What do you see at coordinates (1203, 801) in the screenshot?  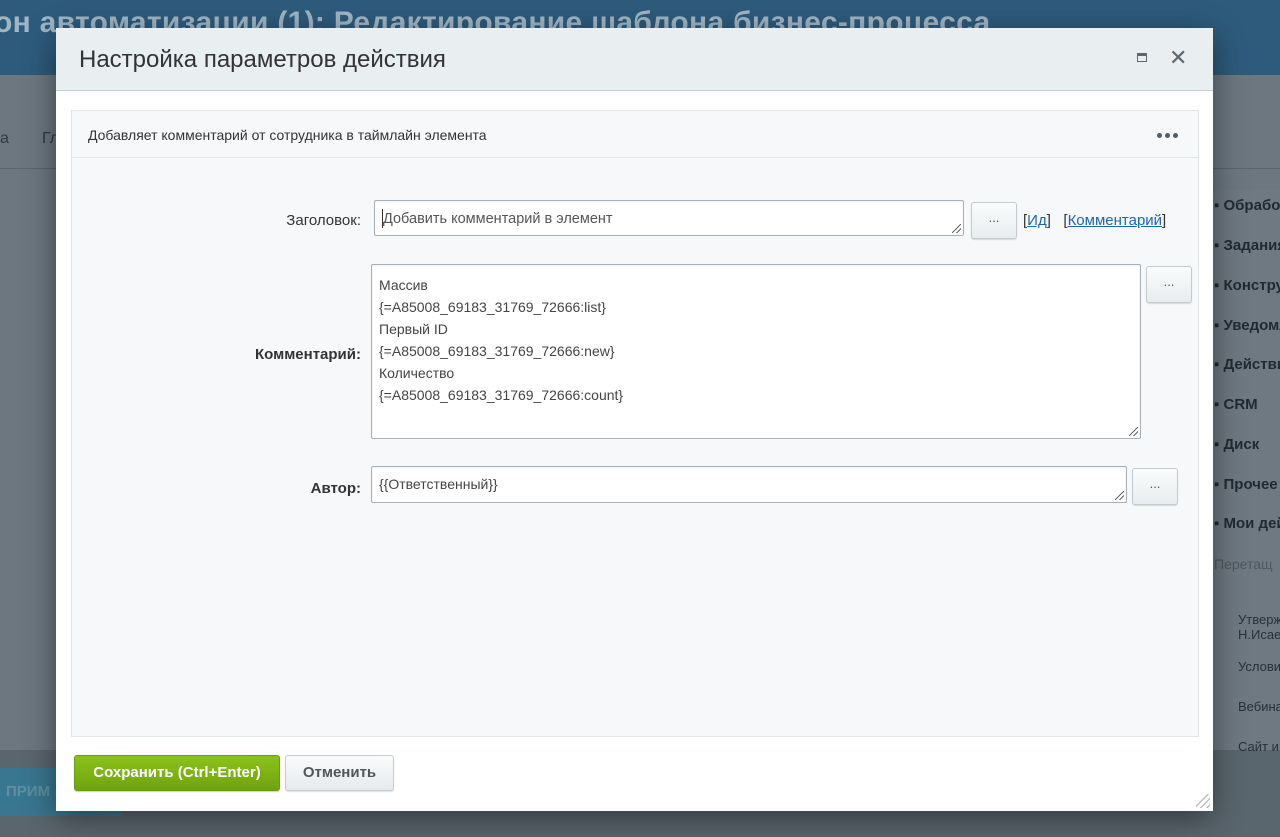 I see `dialog-resize-handle-icon` at bounding box center [1203, 801].